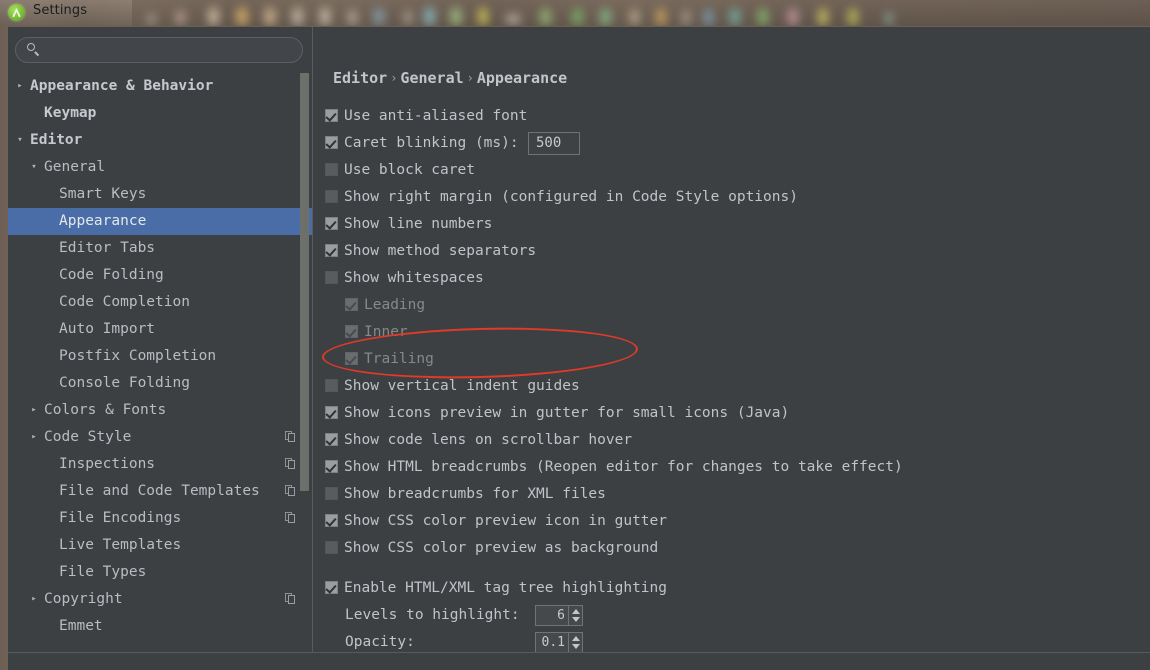  Describe the element at coordinates (160, 194) in the screenshot. I see `sidebar-item-smart-keys: Smart Keys` at that location.